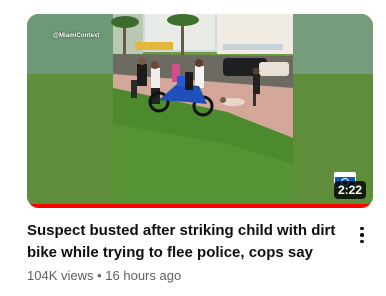  I want to click on watch-progress-fill, so click(200, 206).